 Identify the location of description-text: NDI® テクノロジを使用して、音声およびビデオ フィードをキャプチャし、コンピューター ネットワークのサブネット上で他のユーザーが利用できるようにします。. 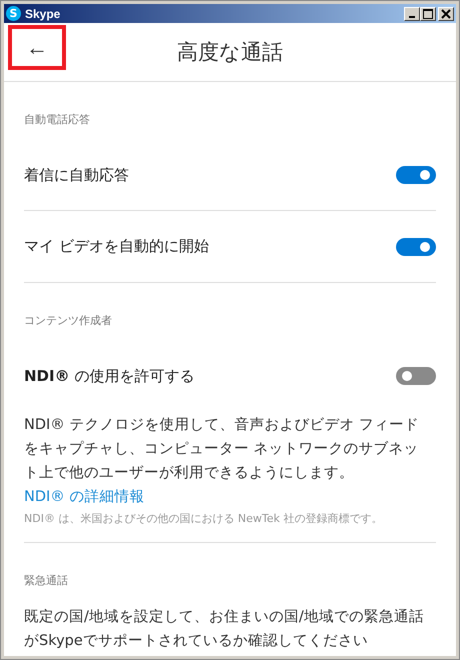
(222, 449).